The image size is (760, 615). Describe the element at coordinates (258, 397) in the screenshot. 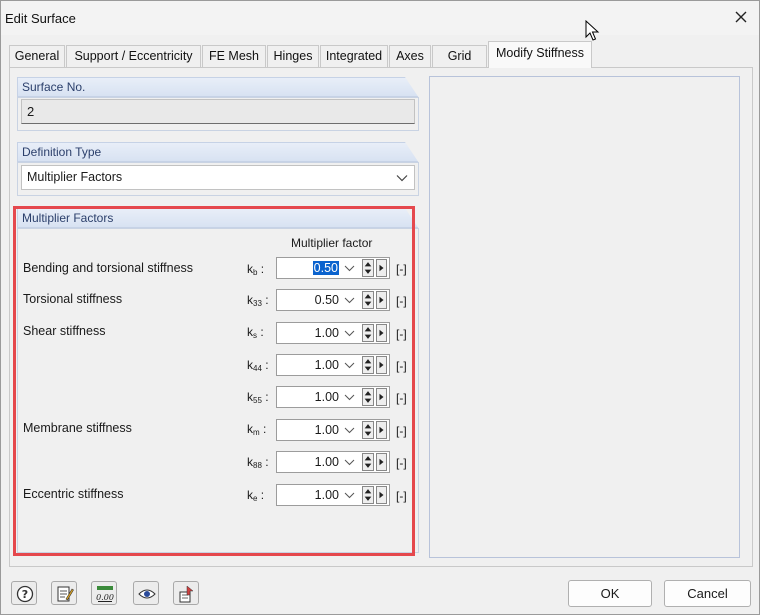

I see `symbol-k55: k55 :` at that location.